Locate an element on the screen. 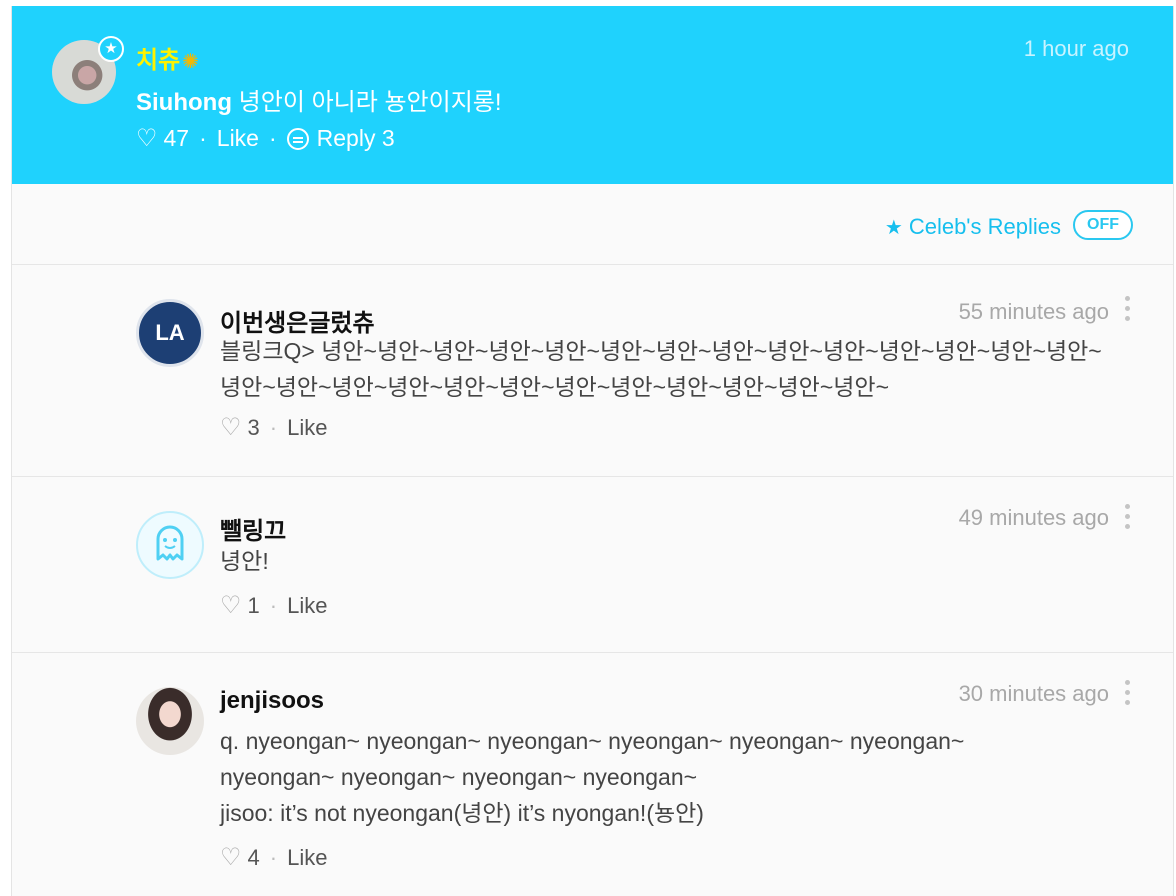 Image resolution: width=1176 pixels, height=896 pixels. comment-actions: ♡ 4 · Like is located at coordinates (273, 857).